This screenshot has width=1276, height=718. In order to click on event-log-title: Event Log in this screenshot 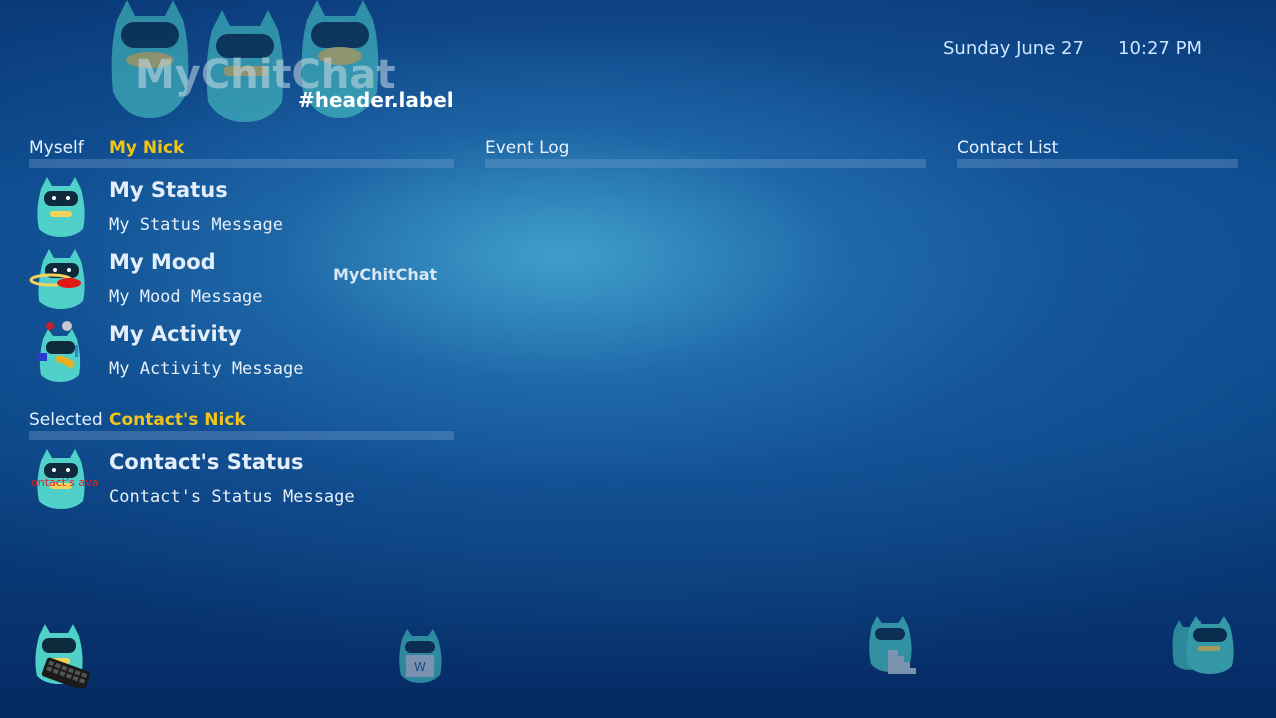, I will do `click(527, 148)`.